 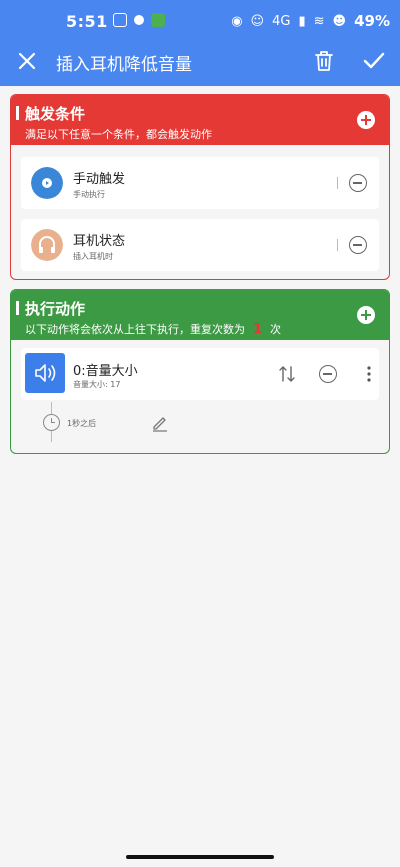 What do you see at coordinates (319, 21) in the screenshot?
I see `wifi-icon: ≋` at bounding box center [319, 21].